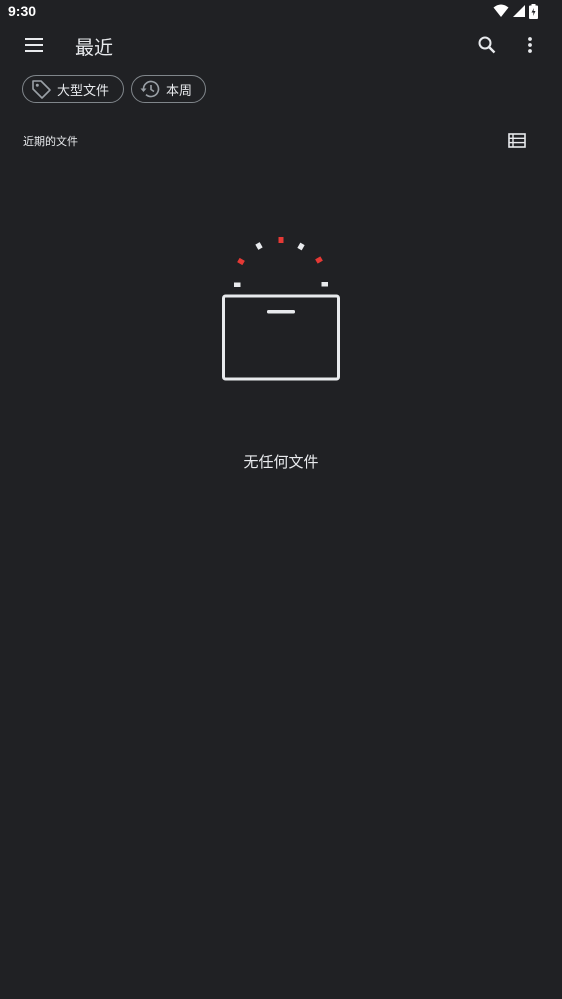 The height and width of the screenshot is (999, 562). What do you see at coordinates (281, 46) in the screenshot?
I see `toolbar: 最近` at bounding box center [281, 46].